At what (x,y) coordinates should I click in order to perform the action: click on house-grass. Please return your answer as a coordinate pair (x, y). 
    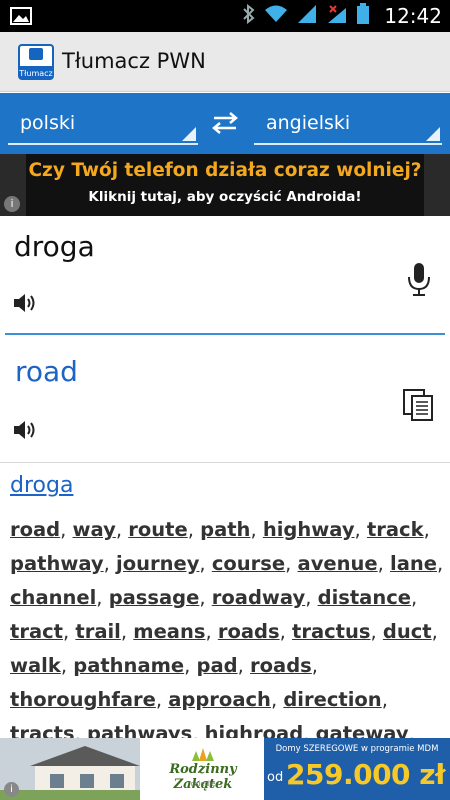
    Looking at the image, I should click on (70, 795).